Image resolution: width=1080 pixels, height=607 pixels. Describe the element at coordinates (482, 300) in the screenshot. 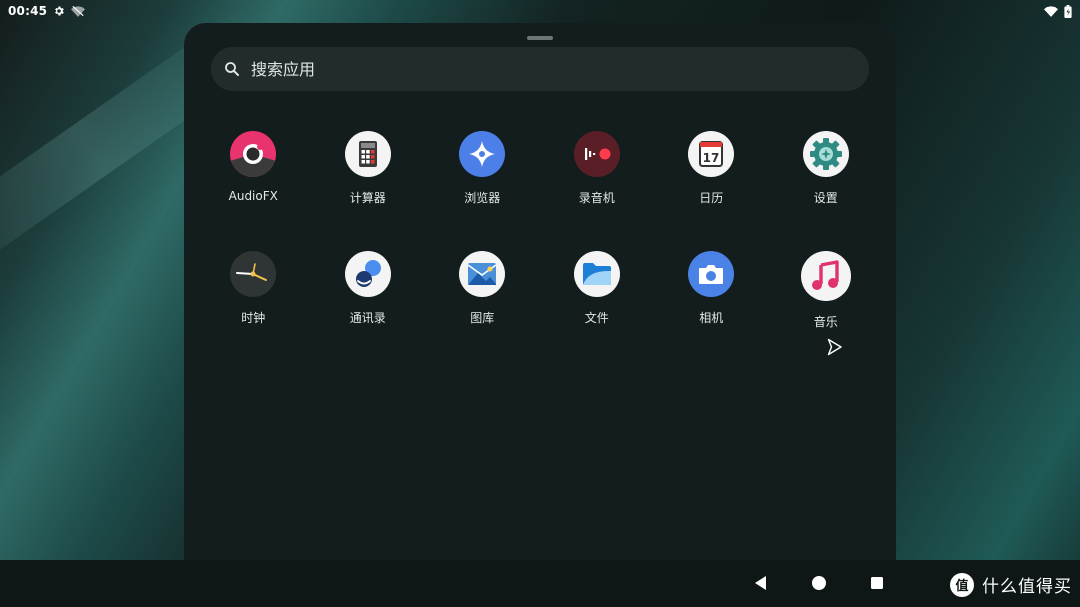

I see `app-gallery: 图库` at that location.